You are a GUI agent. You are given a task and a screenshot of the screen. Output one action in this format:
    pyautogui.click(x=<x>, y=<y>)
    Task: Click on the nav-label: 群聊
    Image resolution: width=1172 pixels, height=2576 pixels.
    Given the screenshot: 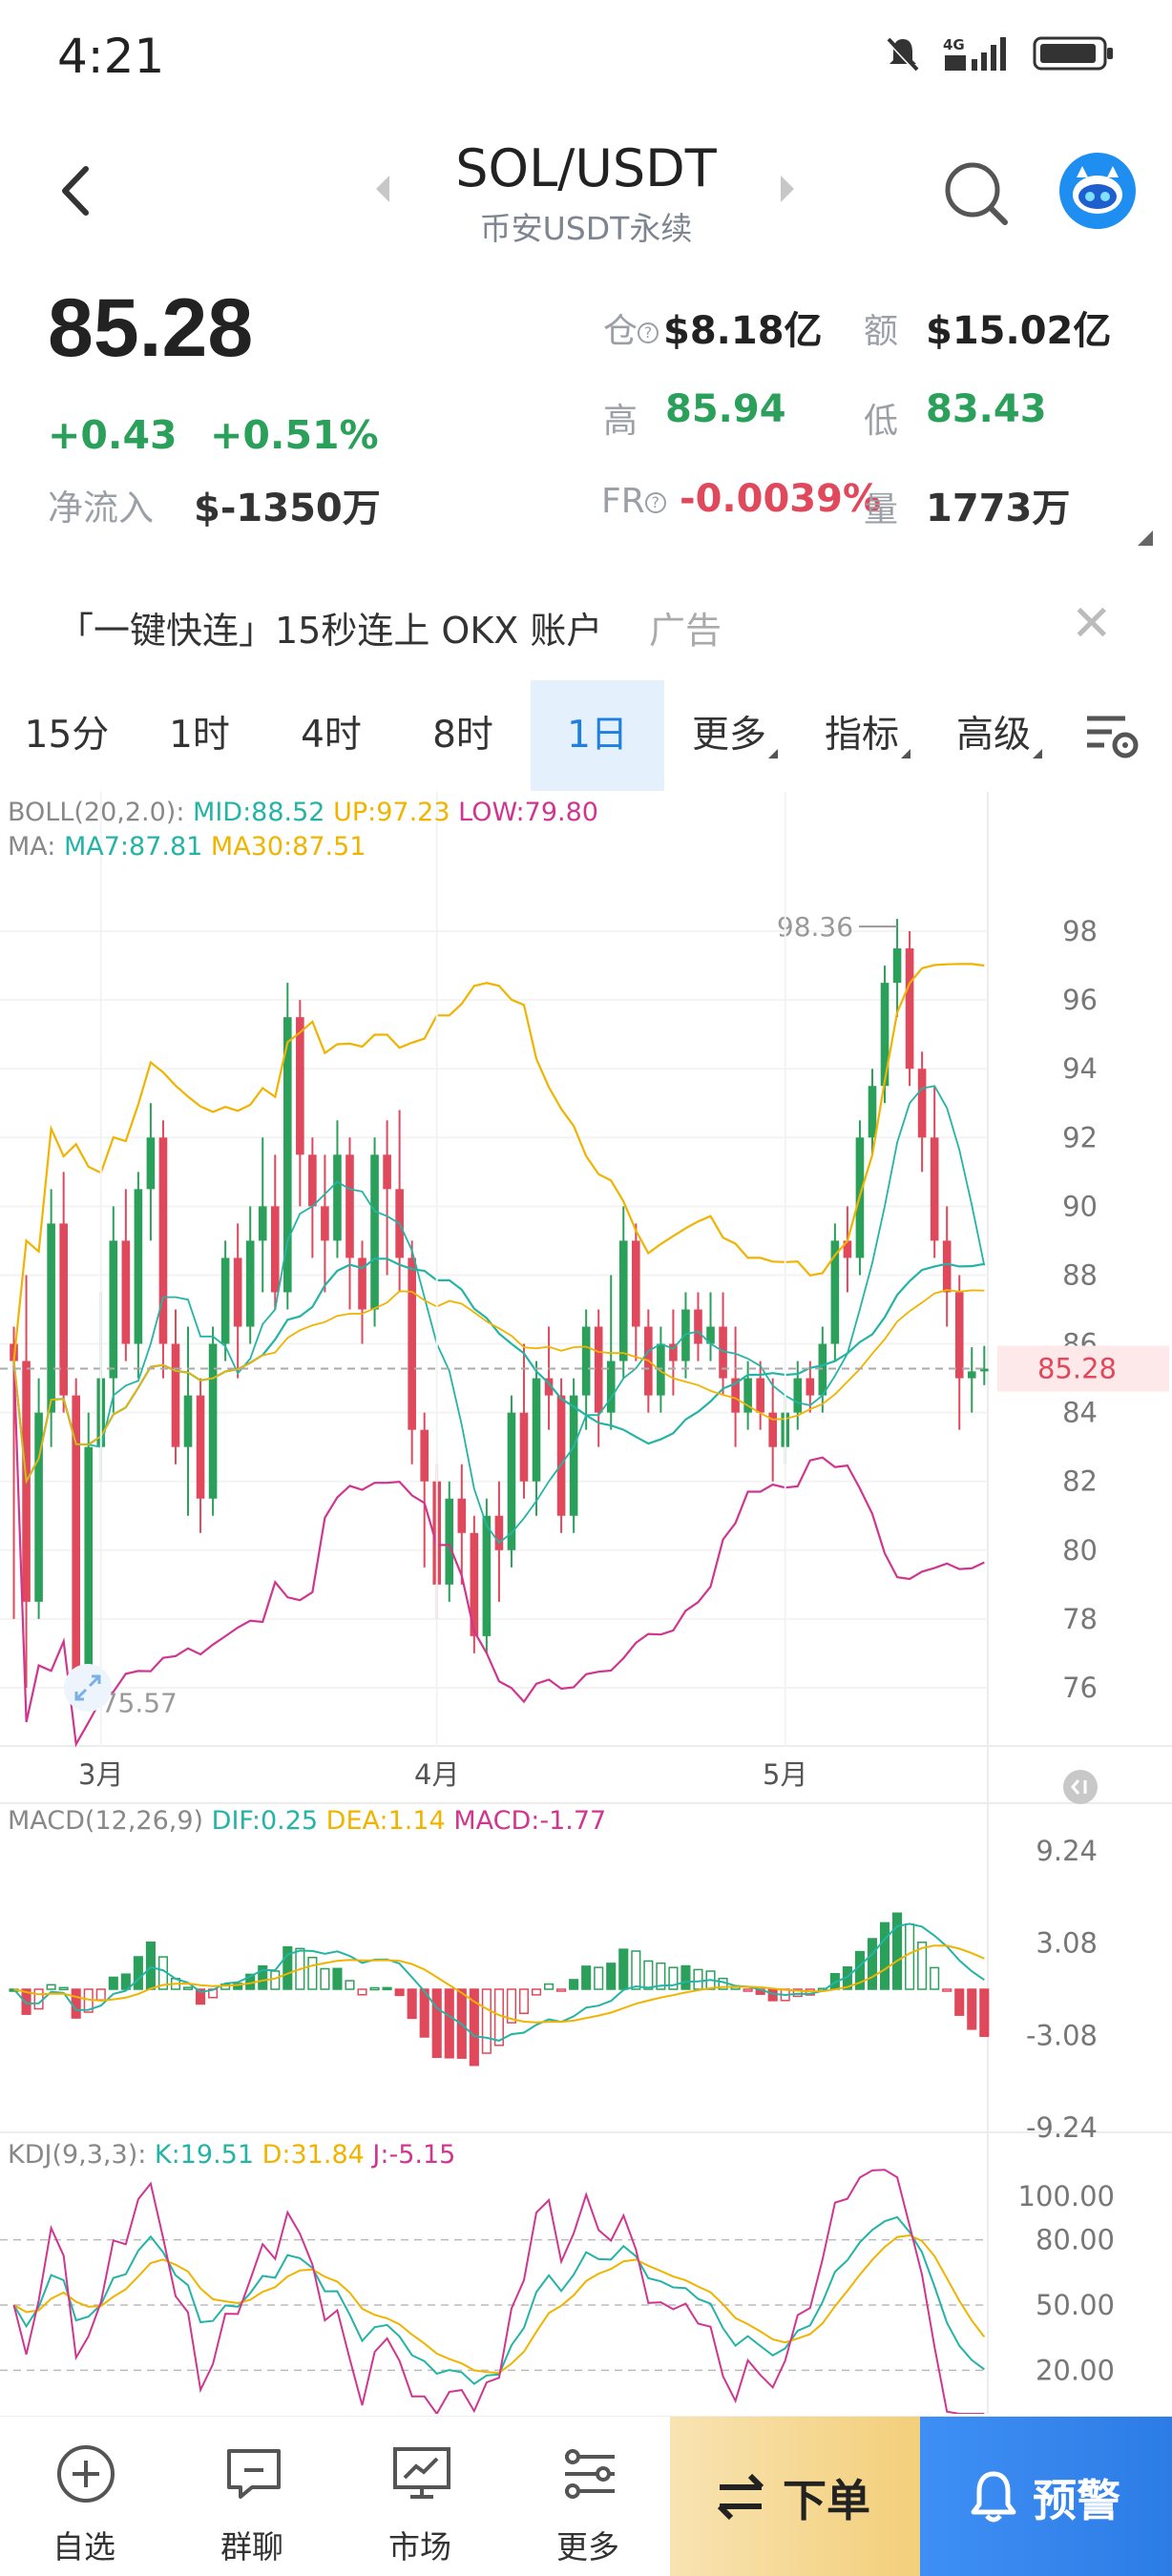 What is the action you would take?
    pyautogui.click(x=252, y=2547)
    